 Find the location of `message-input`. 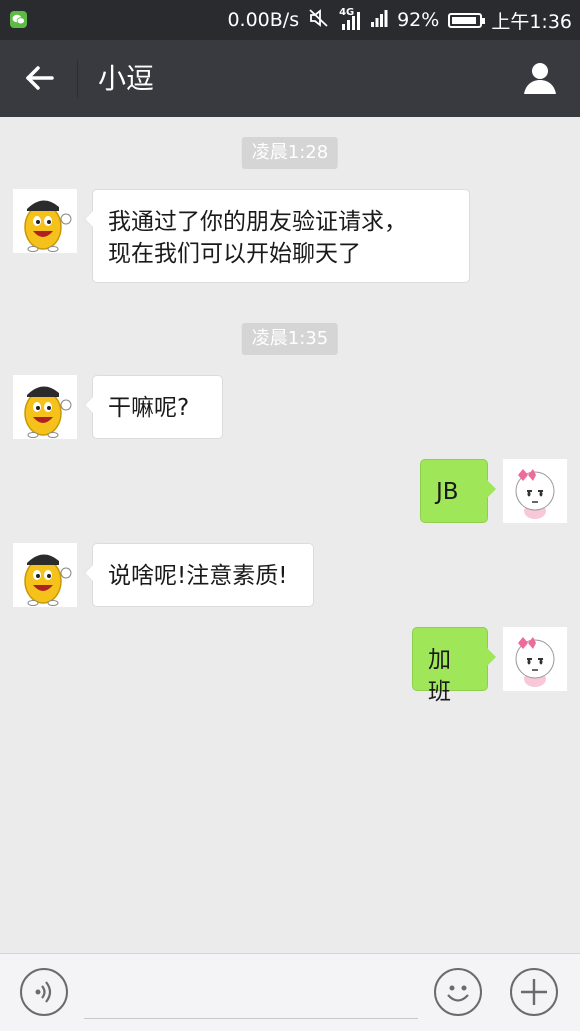

message-input is located at coordinates (251, 993).